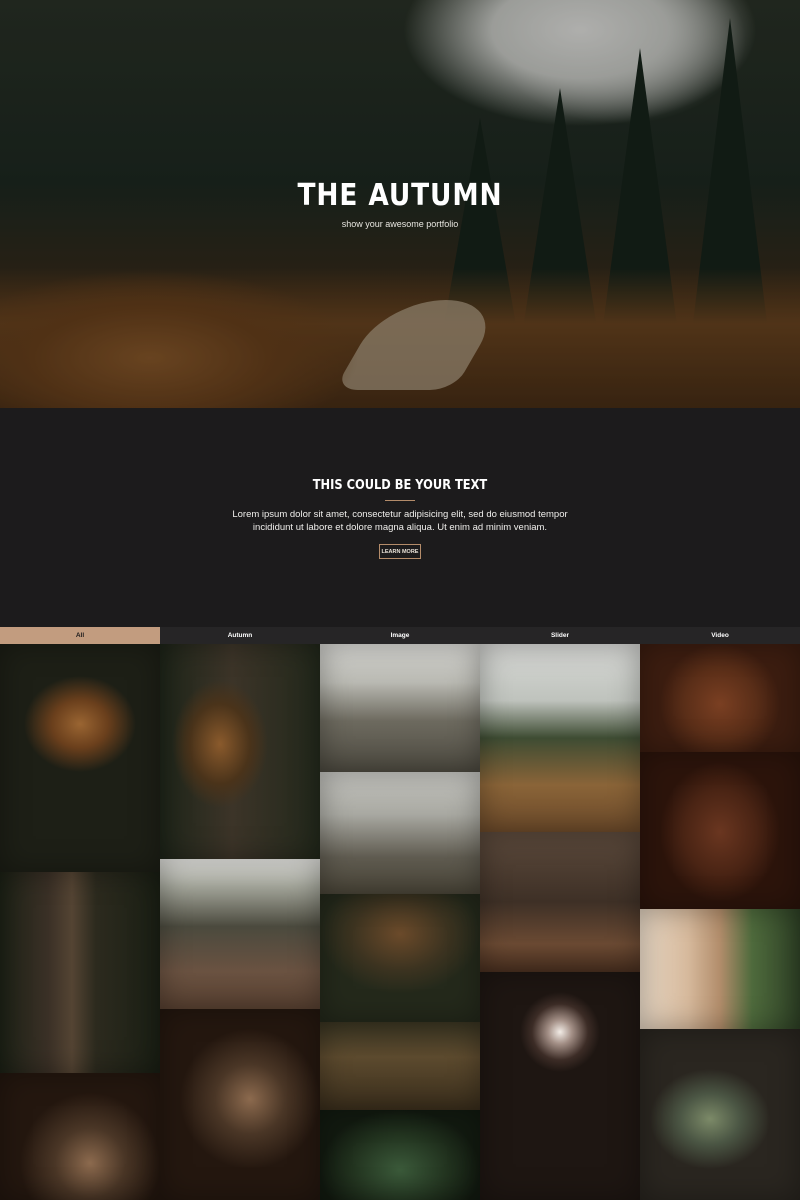  I want to click on intro-heading: THIS COULD BE YOUR TEXT, so click(400, 485).